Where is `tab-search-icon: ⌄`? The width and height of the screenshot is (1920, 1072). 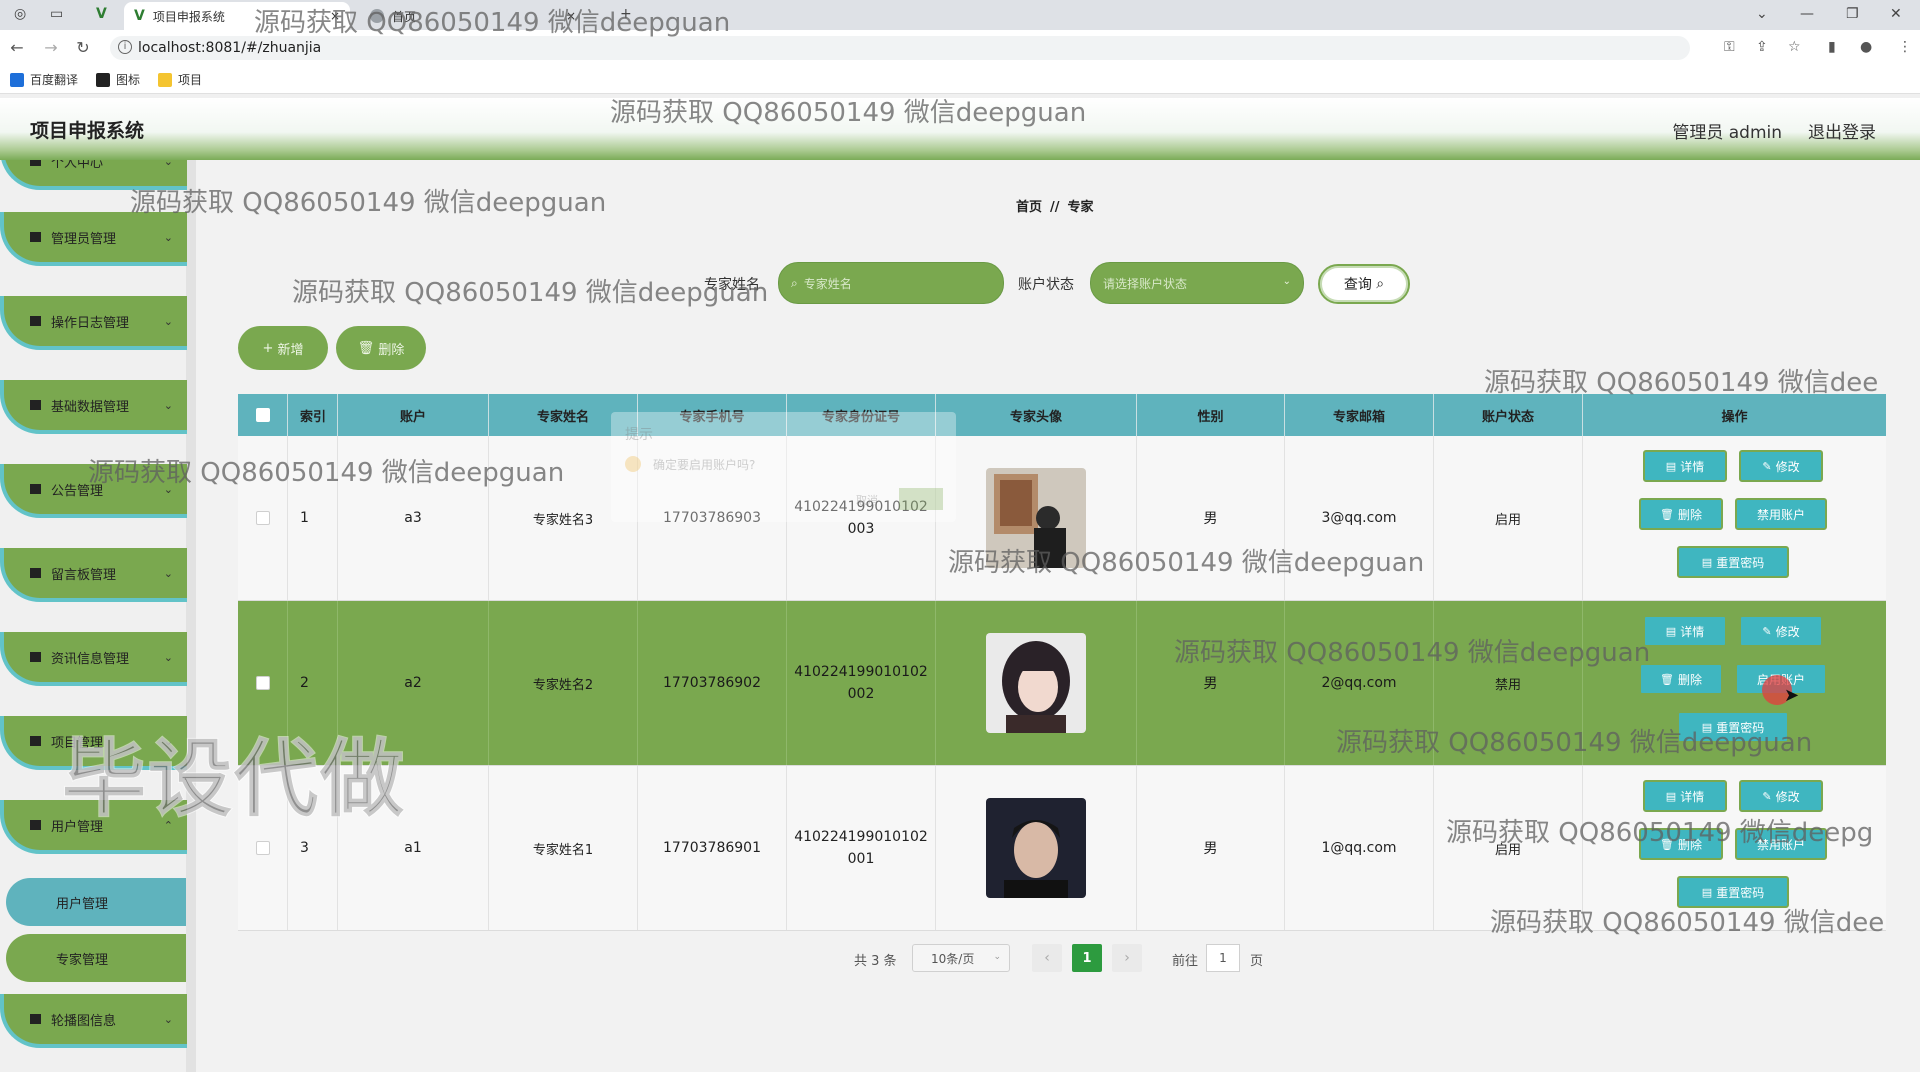 tab-search-icon: ⌄ is located at coordinates (1762, 14).